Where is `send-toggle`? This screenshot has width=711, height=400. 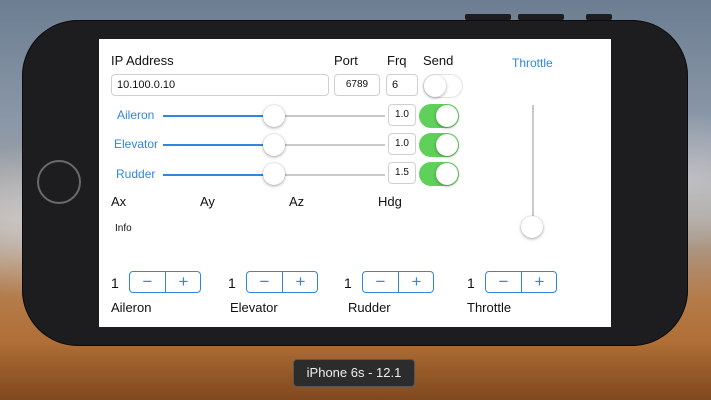 send-toggle is located at coordinates (443, 86).